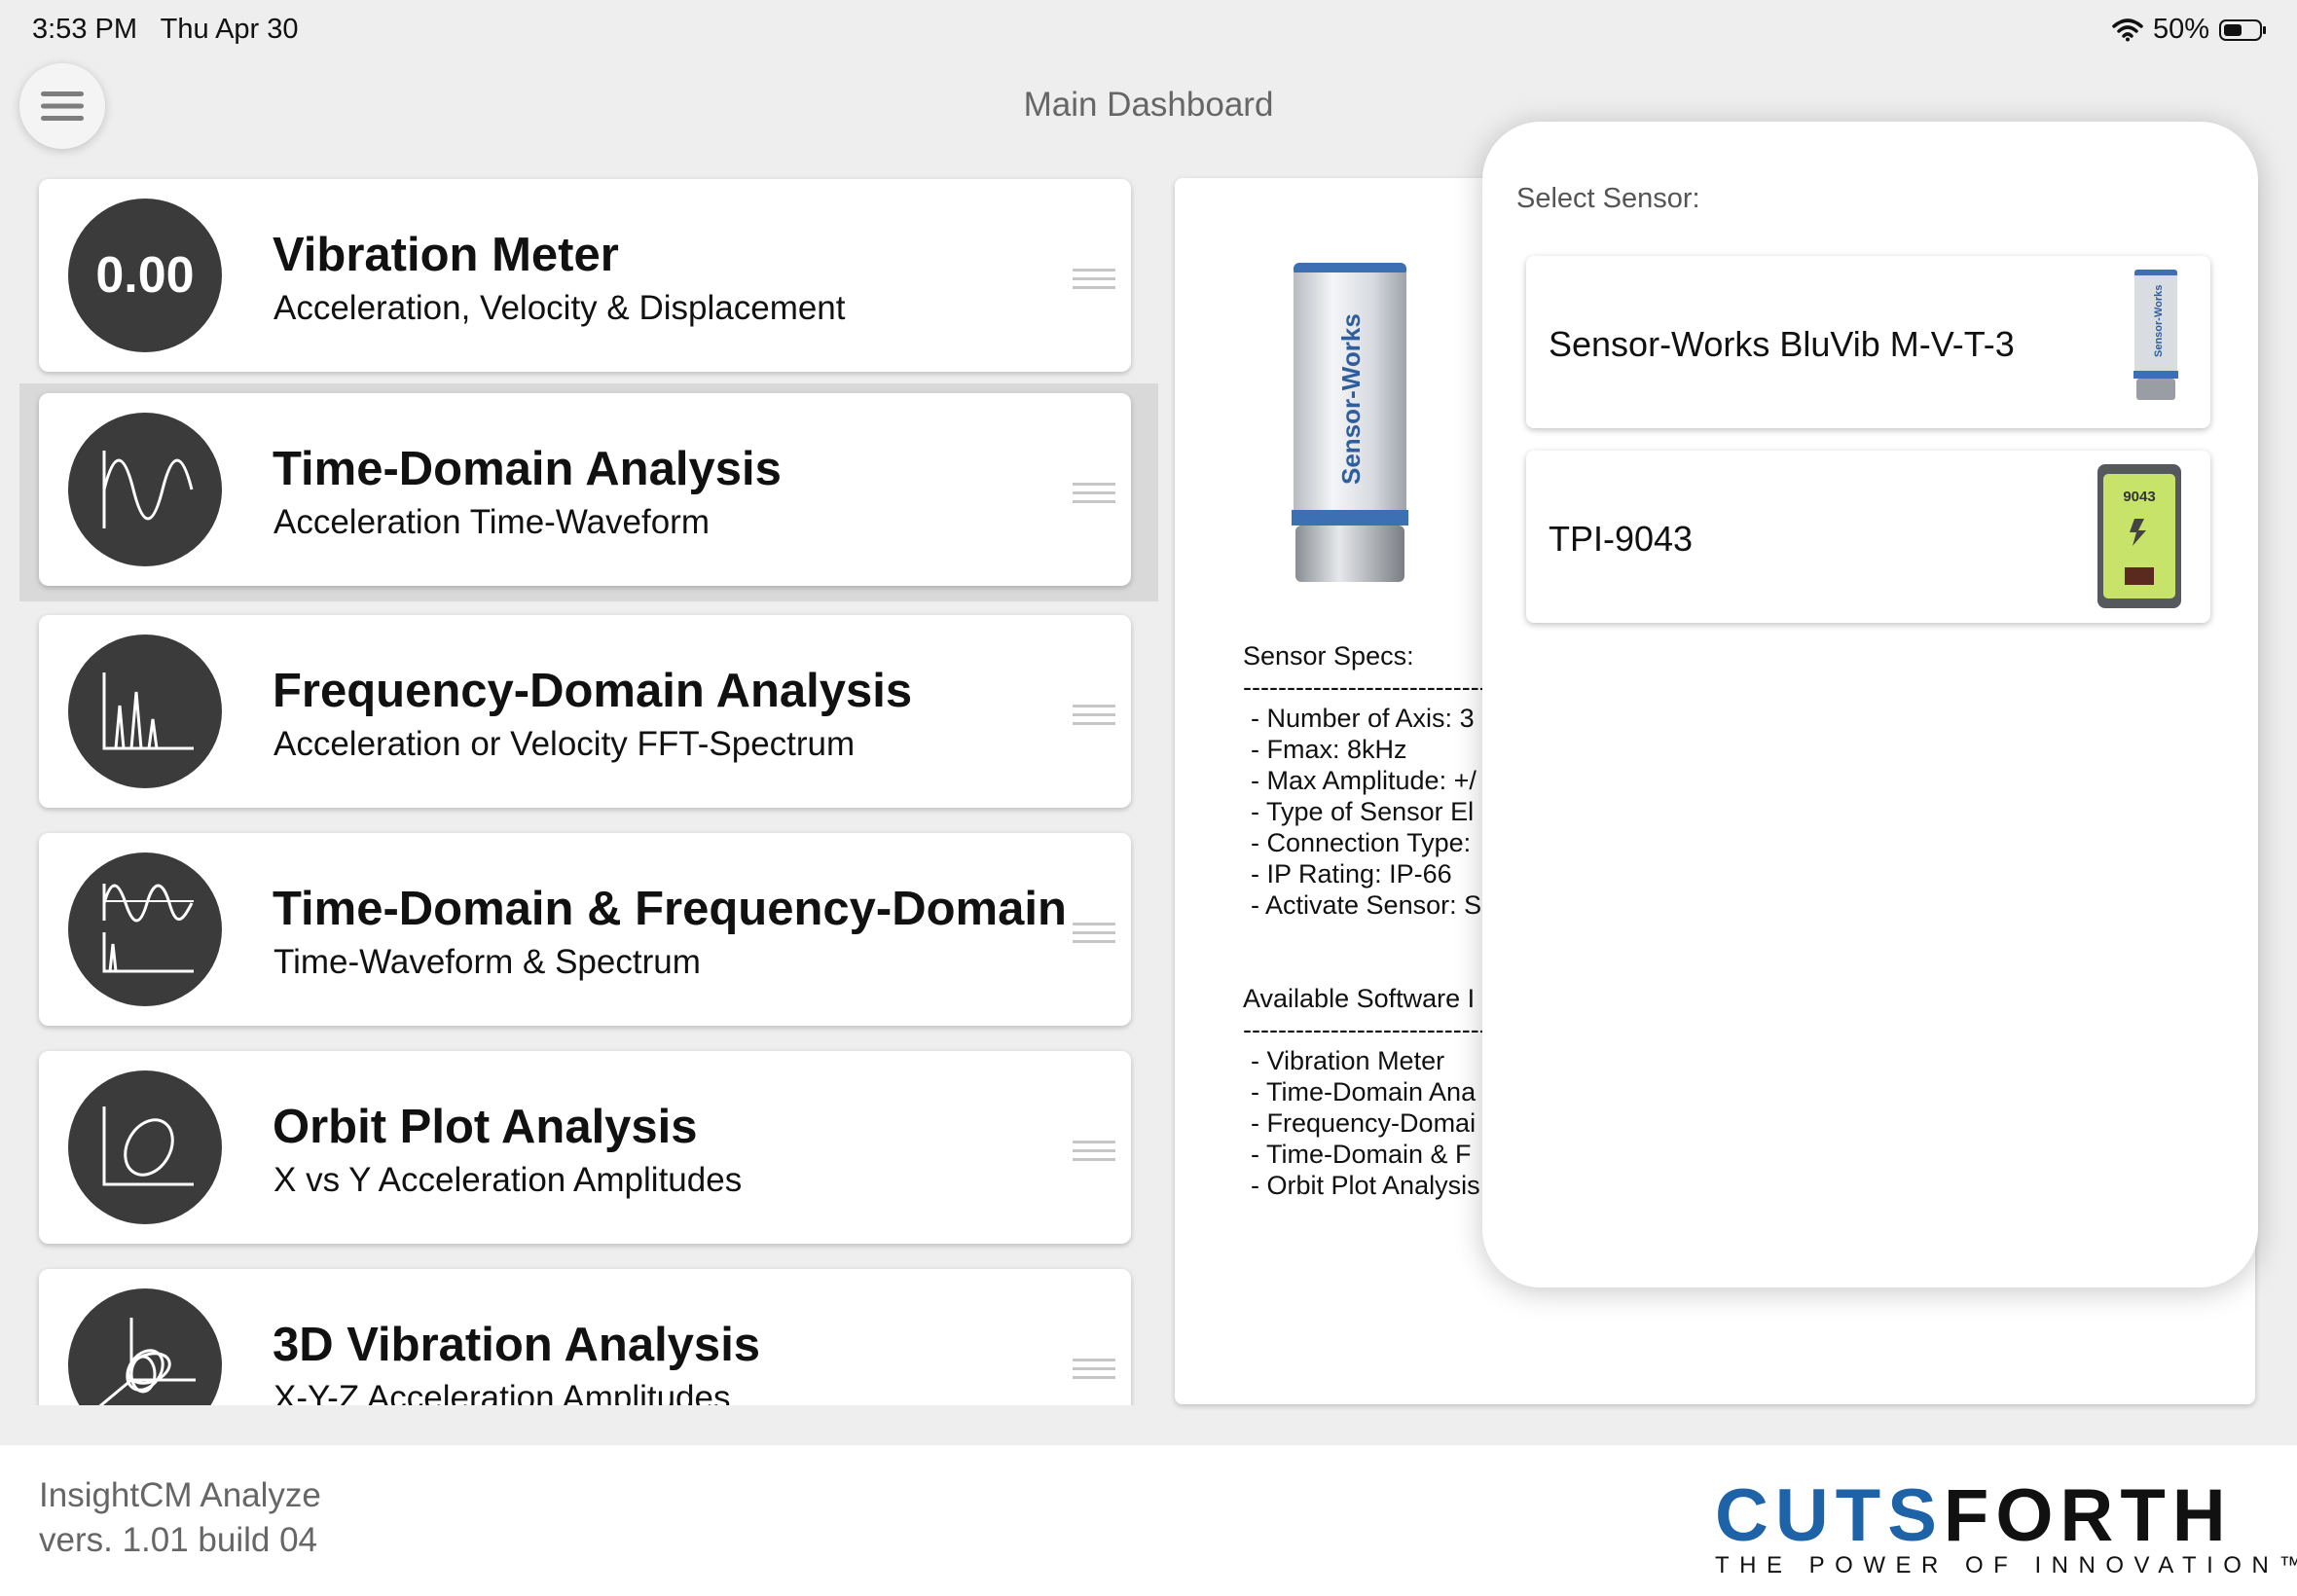 Image resolution: width=2297 pixels, height=1596 pixels. What do you see at coordinates (527, 469) in the screenshot?
I see `analysis-title: Time-Domain Analysis` at bounding box center [527, 469].